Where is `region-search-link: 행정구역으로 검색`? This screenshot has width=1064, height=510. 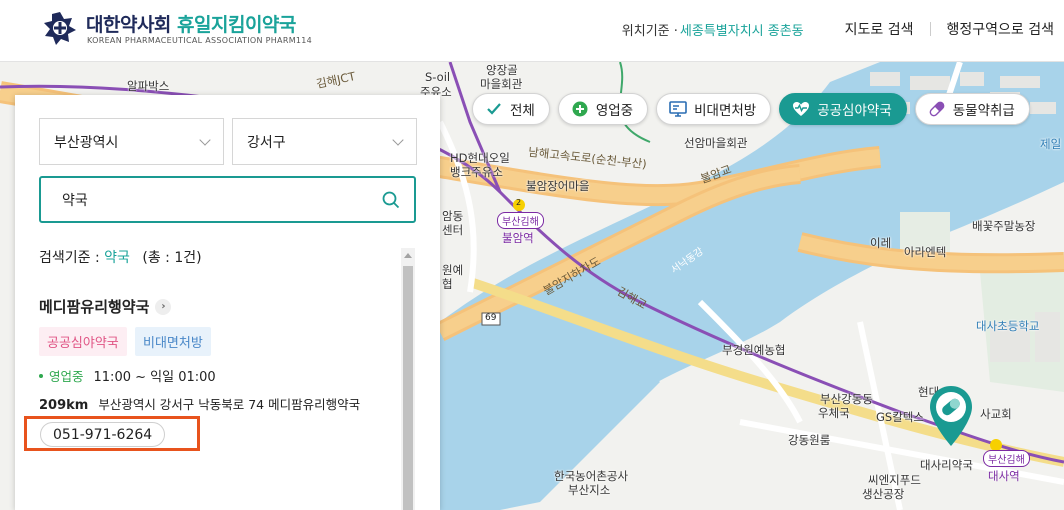 region-search-link: 행정구역으로 검색 is located at coordinates (1001, 29).